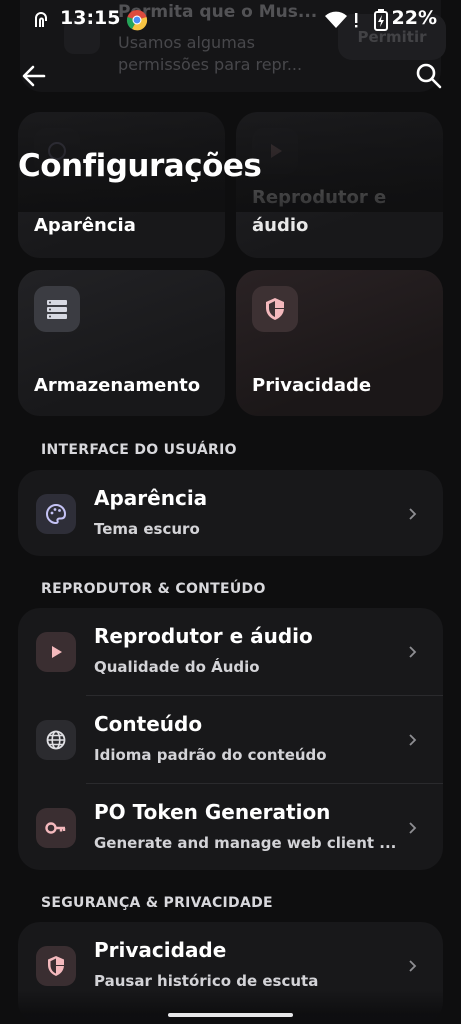 The height and width of the screenshot is (1024, 461). Describe the element at coordinates (85, 225) in the screenshot. I see `tile-label: Aparência` at that location.